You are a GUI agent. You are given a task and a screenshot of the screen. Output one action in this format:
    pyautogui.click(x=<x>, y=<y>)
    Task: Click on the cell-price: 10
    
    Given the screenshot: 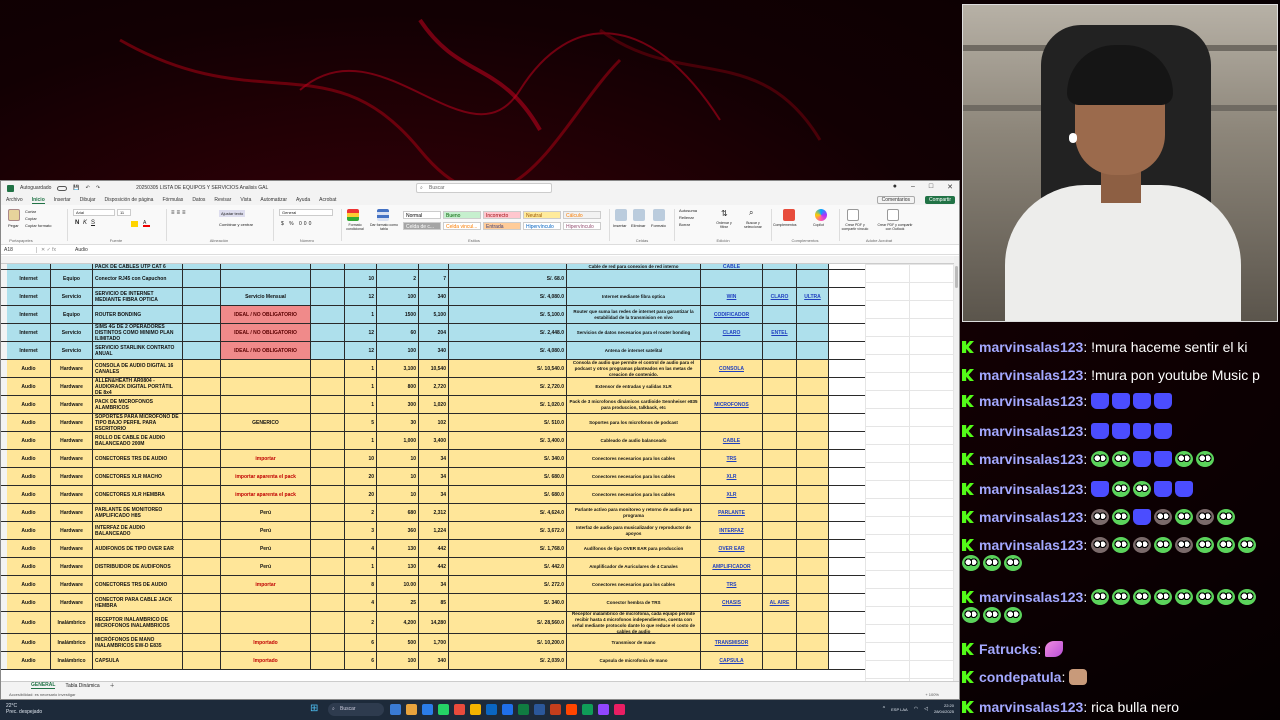 What is the action you would take?
    pyautogui.click(x=398, y=458)
    